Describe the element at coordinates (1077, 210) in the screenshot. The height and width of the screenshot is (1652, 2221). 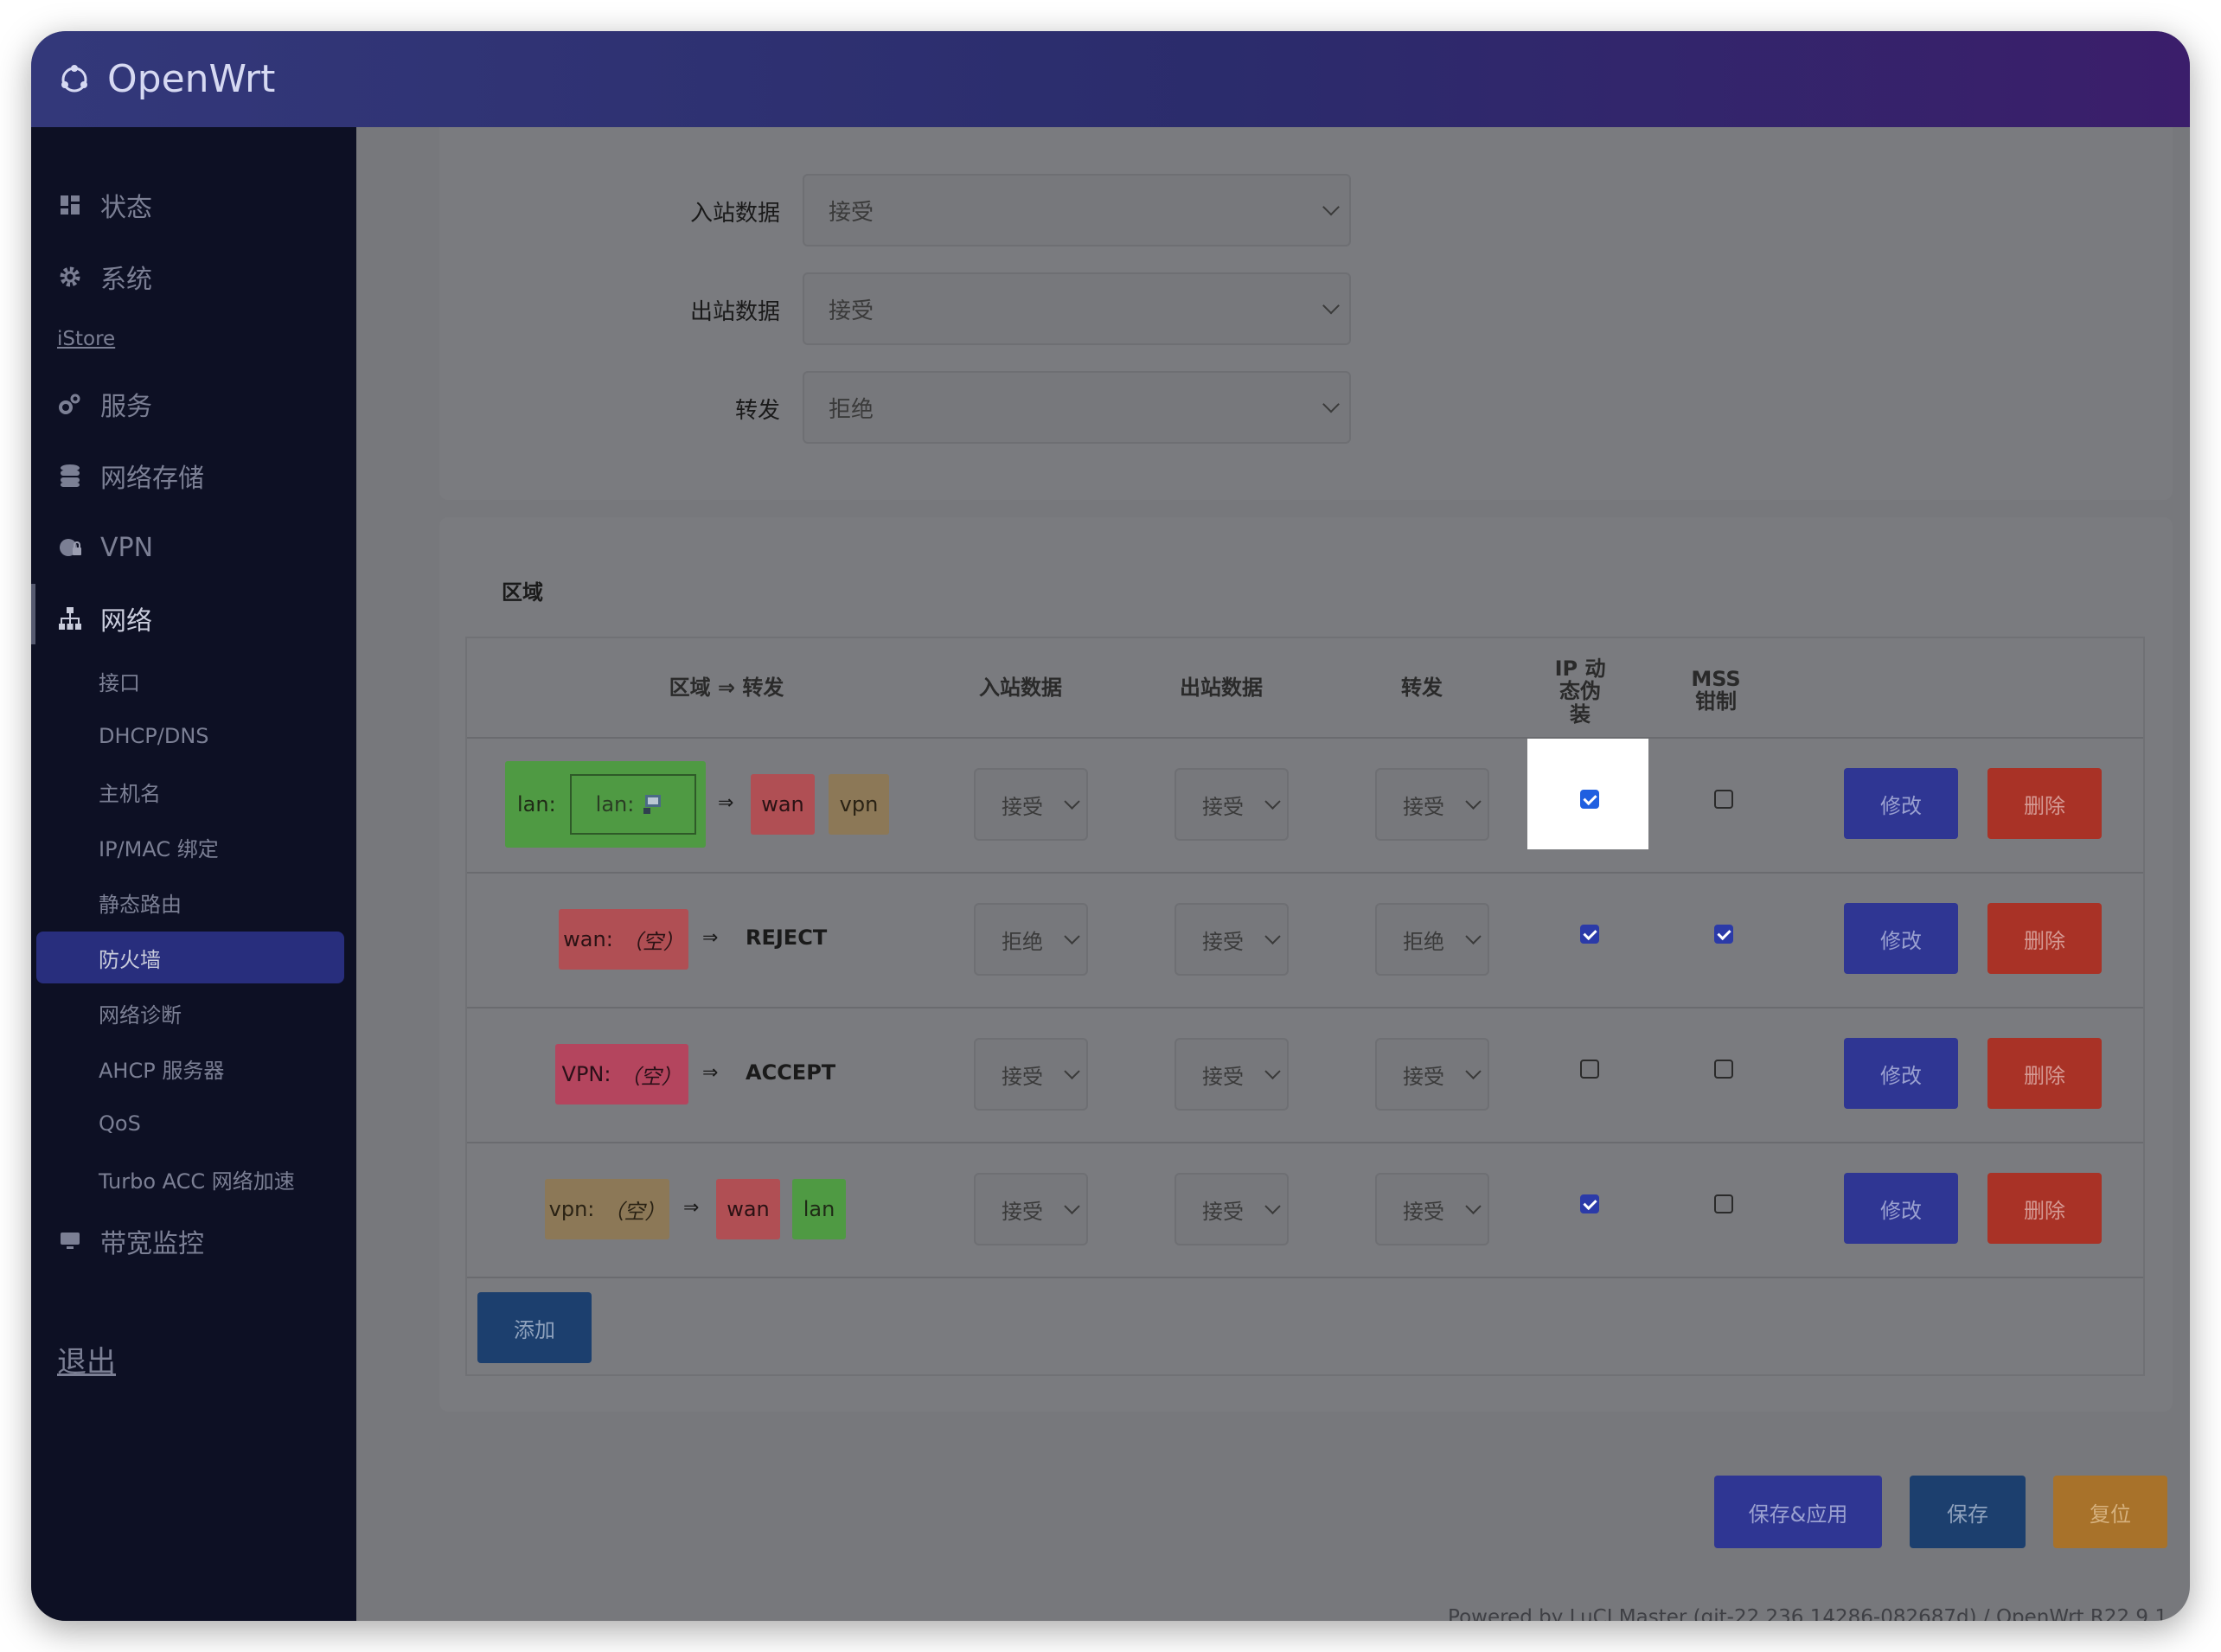
I see `default-input-select: 接受` at that location.